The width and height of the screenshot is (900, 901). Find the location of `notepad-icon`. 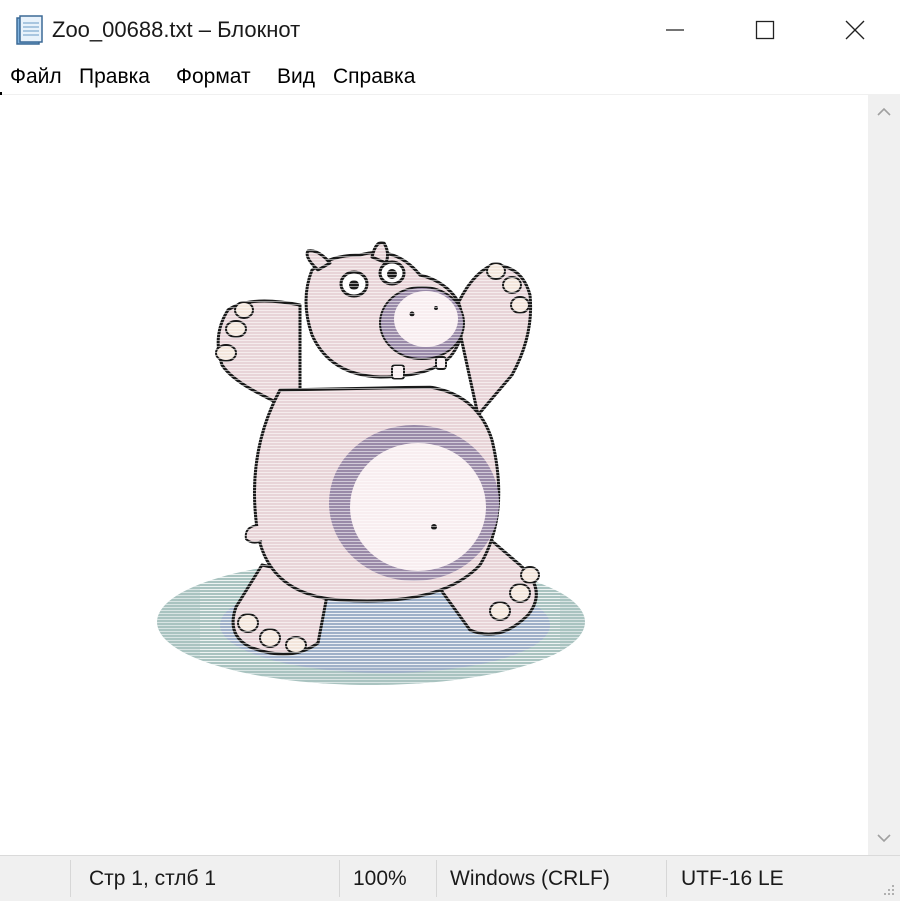

notepad-icon is located at coordinates (29, 30).